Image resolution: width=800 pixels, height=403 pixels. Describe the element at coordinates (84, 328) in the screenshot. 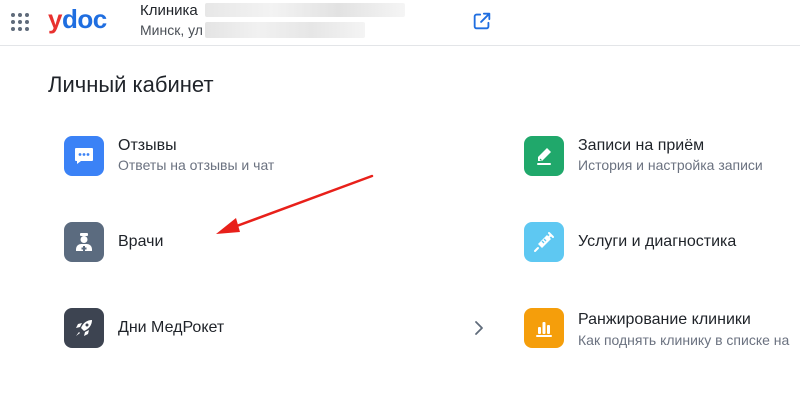

I see `rocket-icon` at that location.